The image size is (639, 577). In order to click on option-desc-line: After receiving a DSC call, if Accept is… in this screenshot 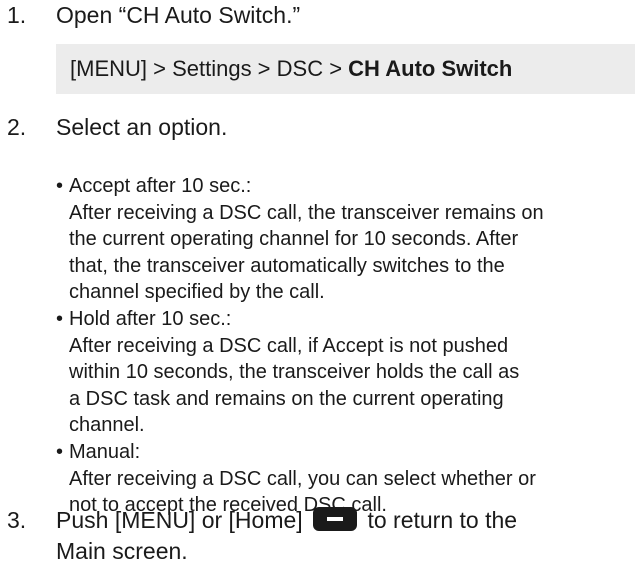, I will do `click(289, 345)`.